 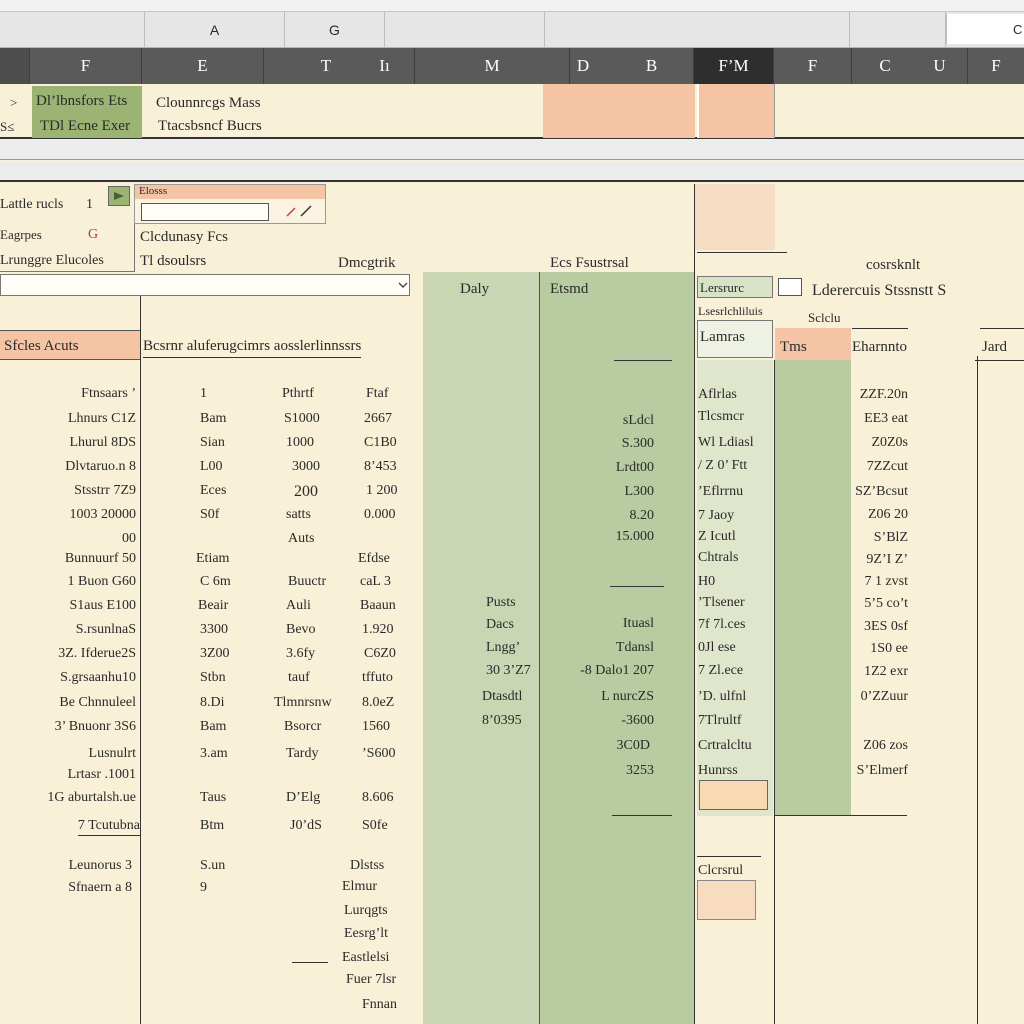 What do you see at coordinates (301, 538) in the screenshot?
I see `row-c2: Auts` at bounding box center [301, 538].